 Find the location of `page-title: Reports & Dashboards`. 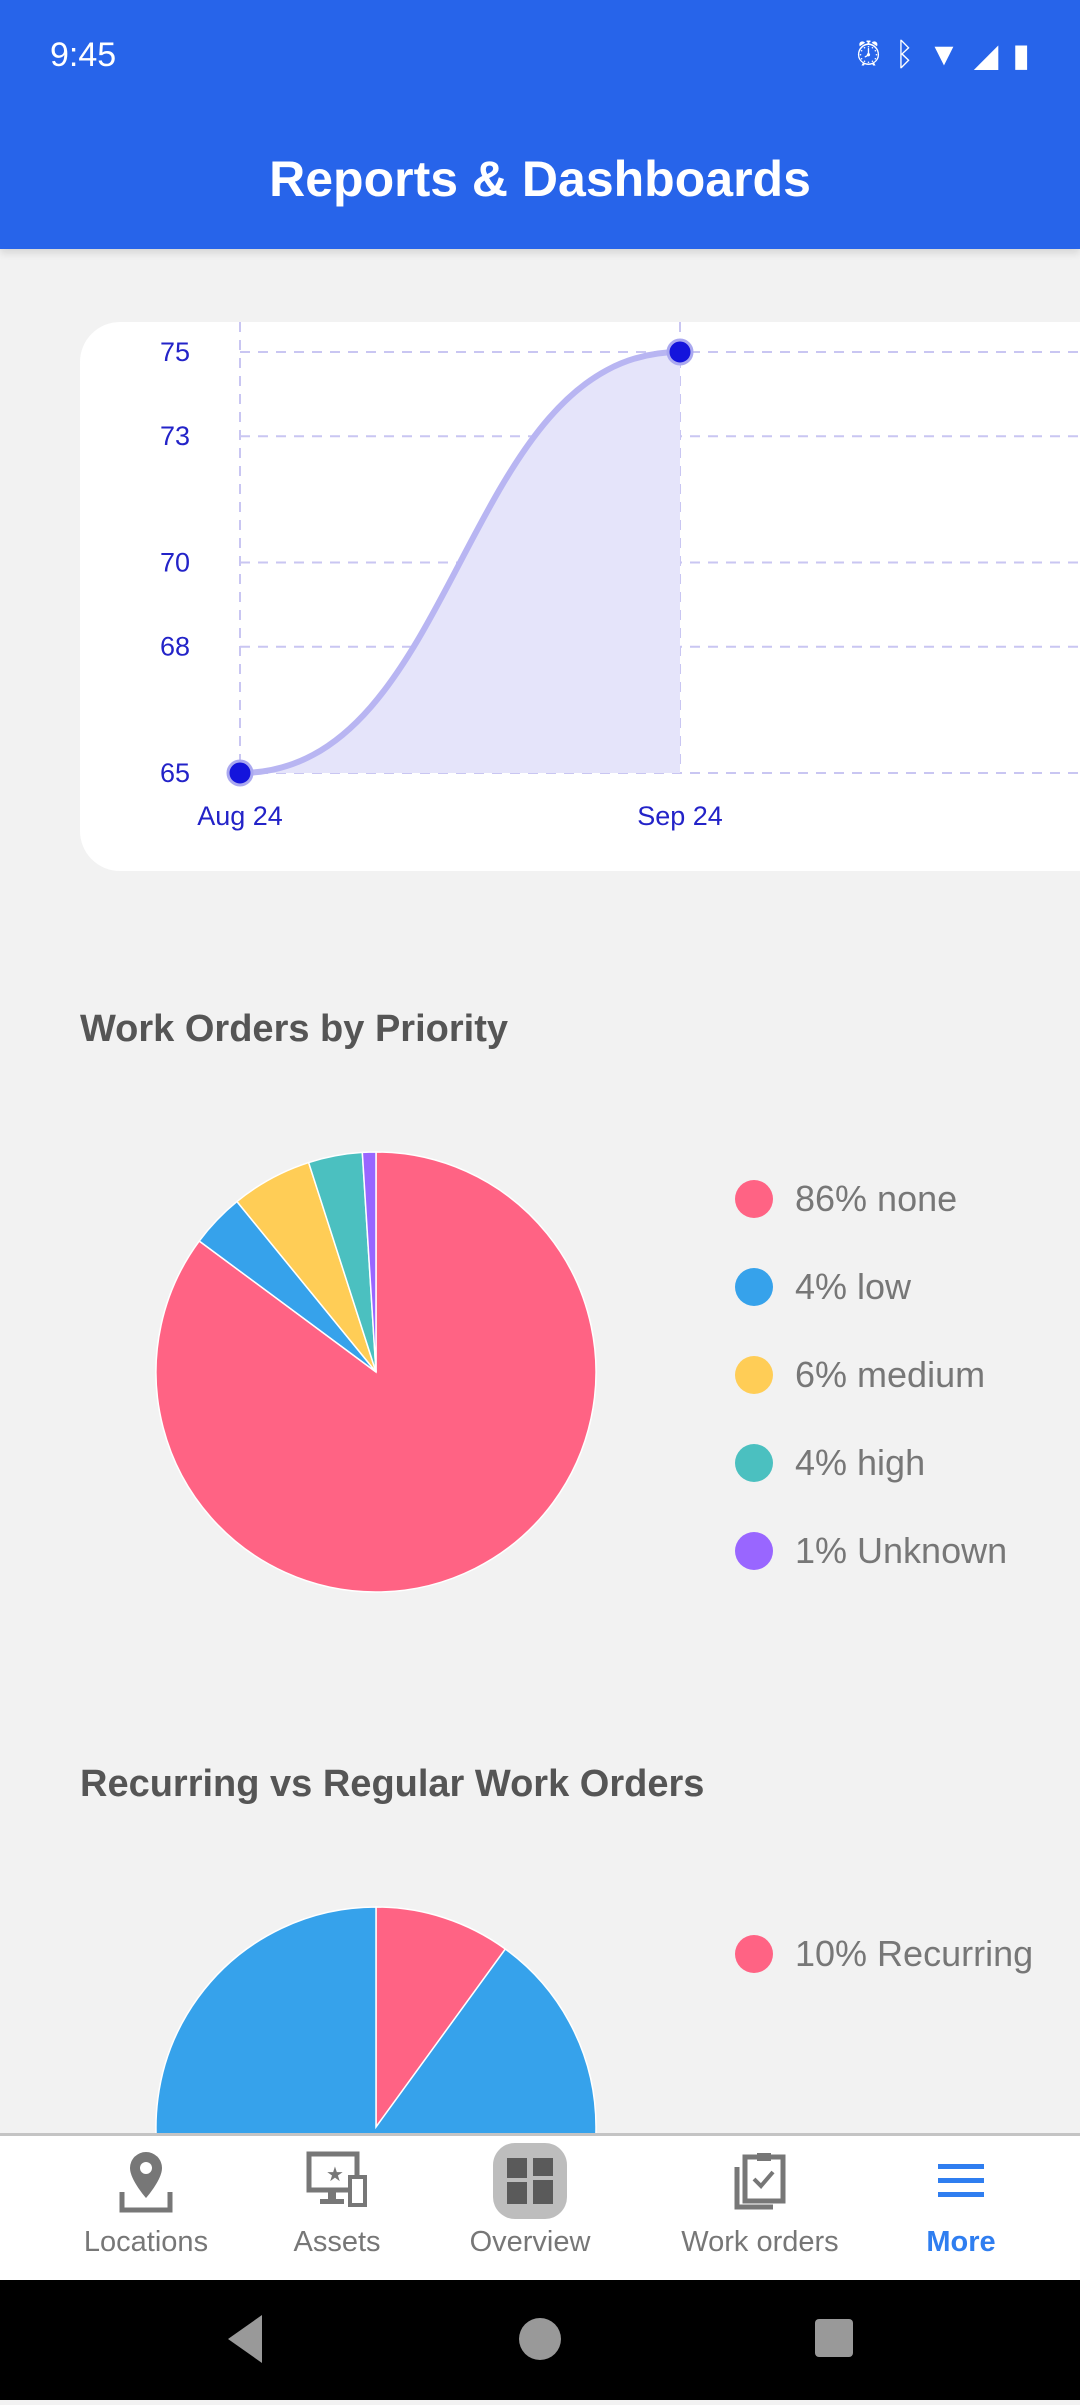

page-title: Reports & Dashboards is located at coordinates (540, 179).